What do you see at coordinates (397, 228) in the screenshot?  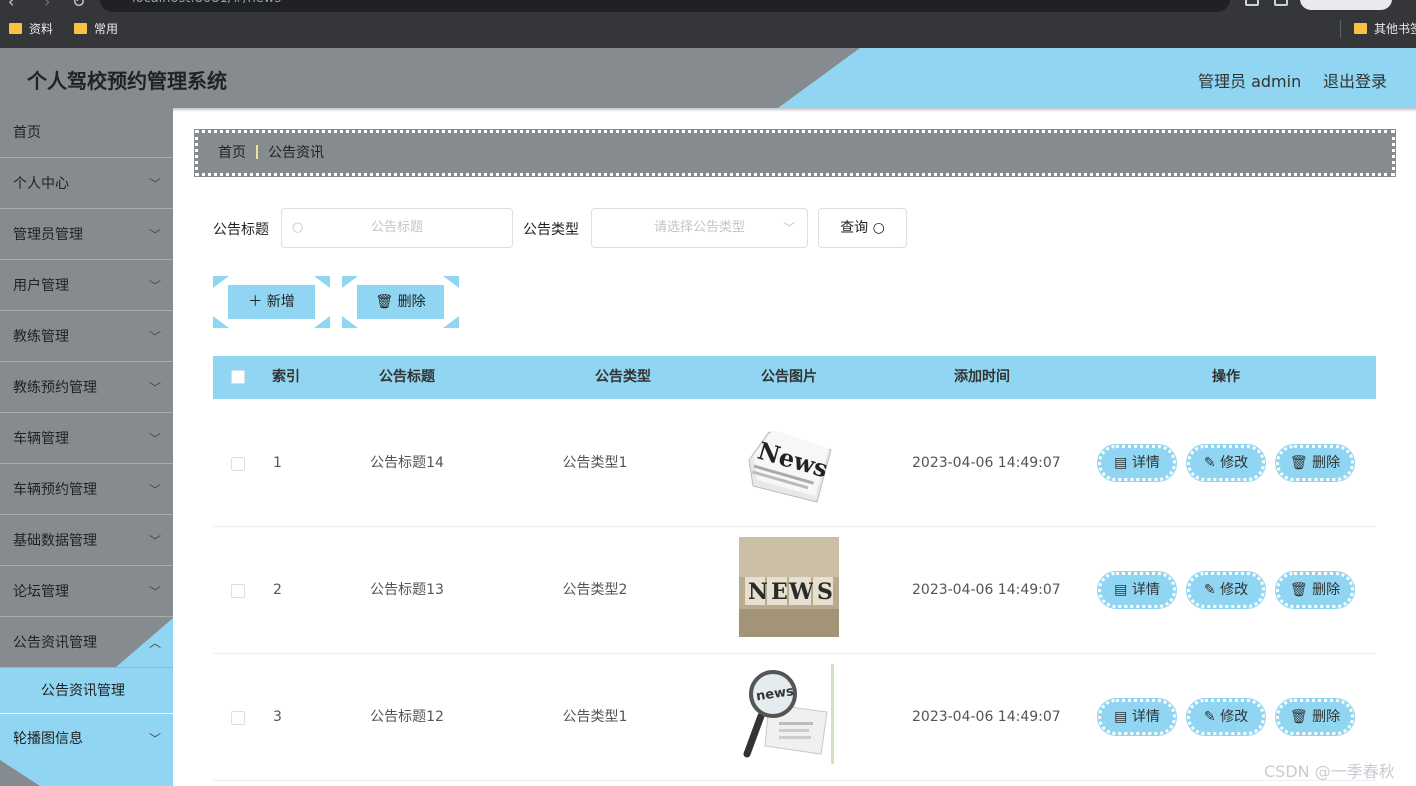 I see `title-search-input: ○ 公告标题` at bounding box center [397, 228].